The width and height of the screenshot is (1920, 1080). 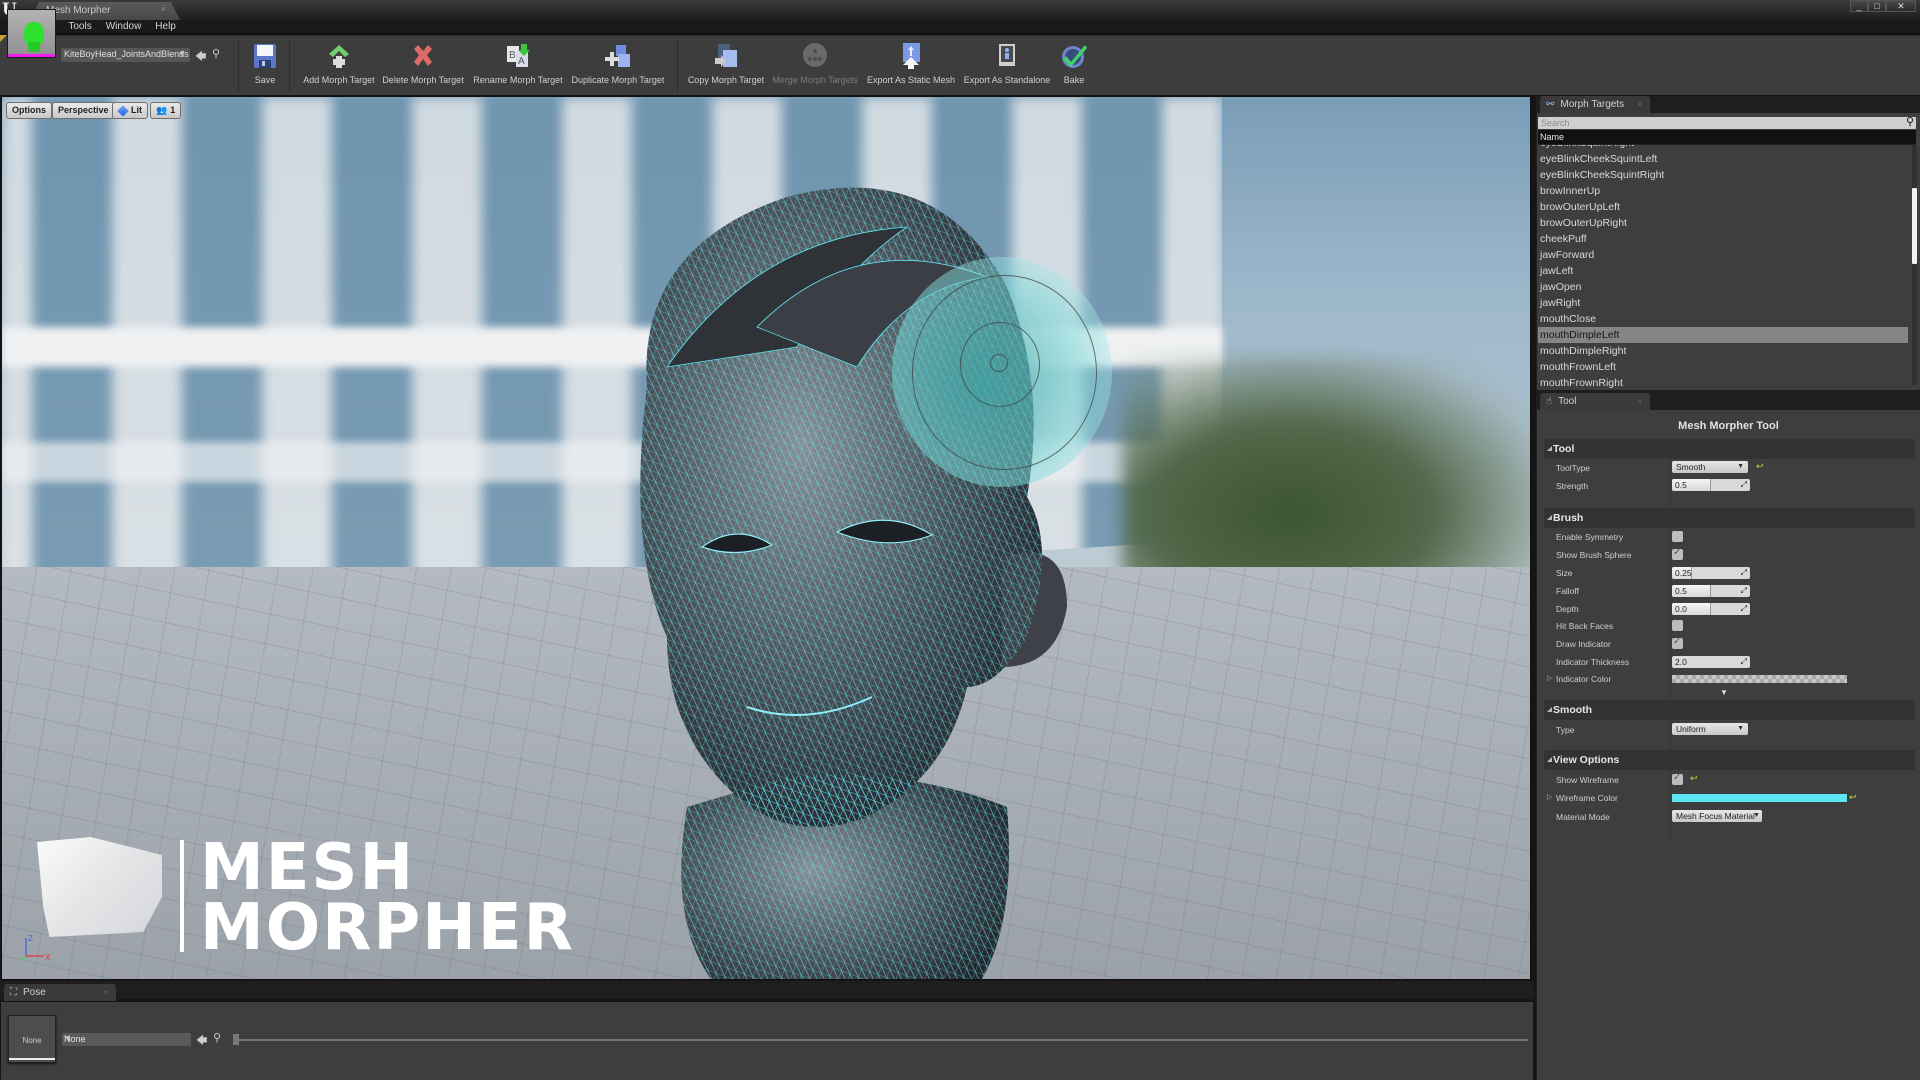 I want to click on morph-target-item: browInnerUp, so click(x=1723, y=191).